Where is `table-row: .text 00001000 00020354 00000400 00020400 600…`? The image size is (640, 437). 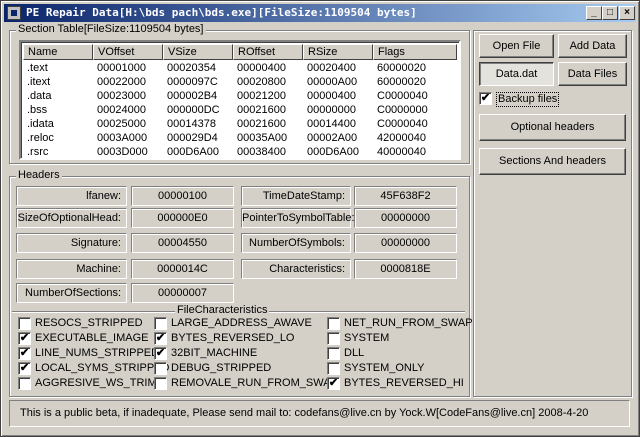
table-row: .text 00001000 00020354 00000400 00020400 600… is located at coordinates (240, 68).